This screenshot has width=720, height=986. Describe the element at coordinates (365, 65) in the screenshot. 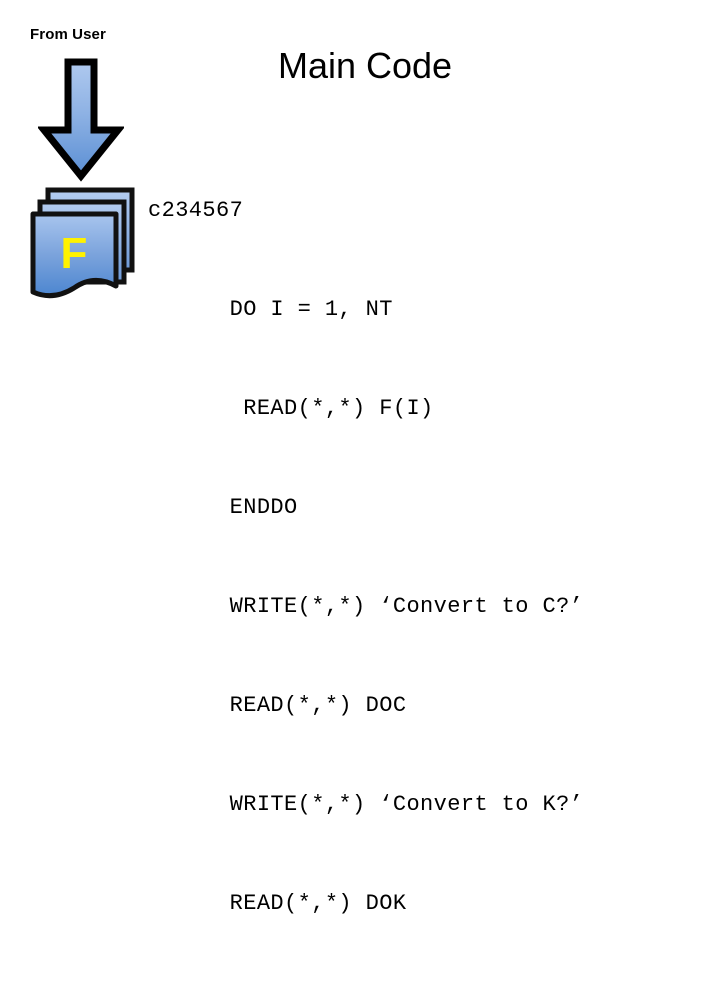

I see `page-title: Main Code` at that location.